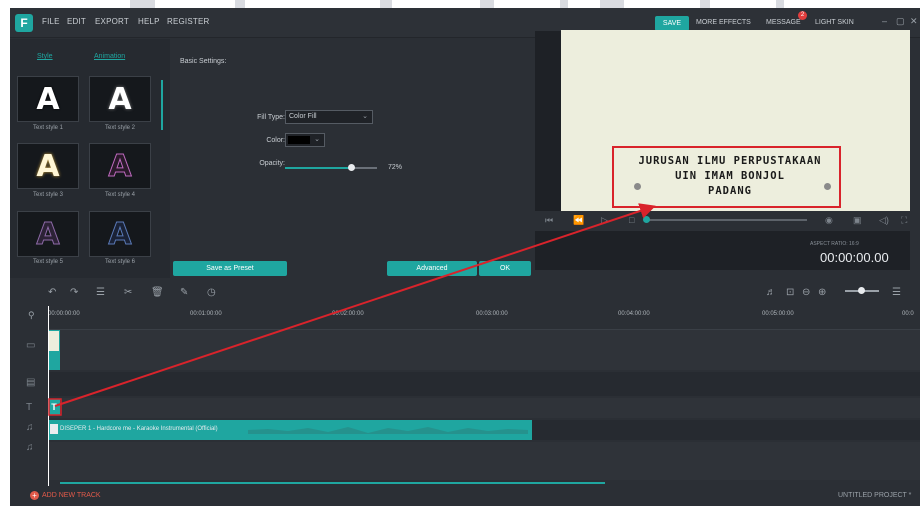 The image size is (920, 508). I want to click on undo-icon: ↶, so click(52, 292).